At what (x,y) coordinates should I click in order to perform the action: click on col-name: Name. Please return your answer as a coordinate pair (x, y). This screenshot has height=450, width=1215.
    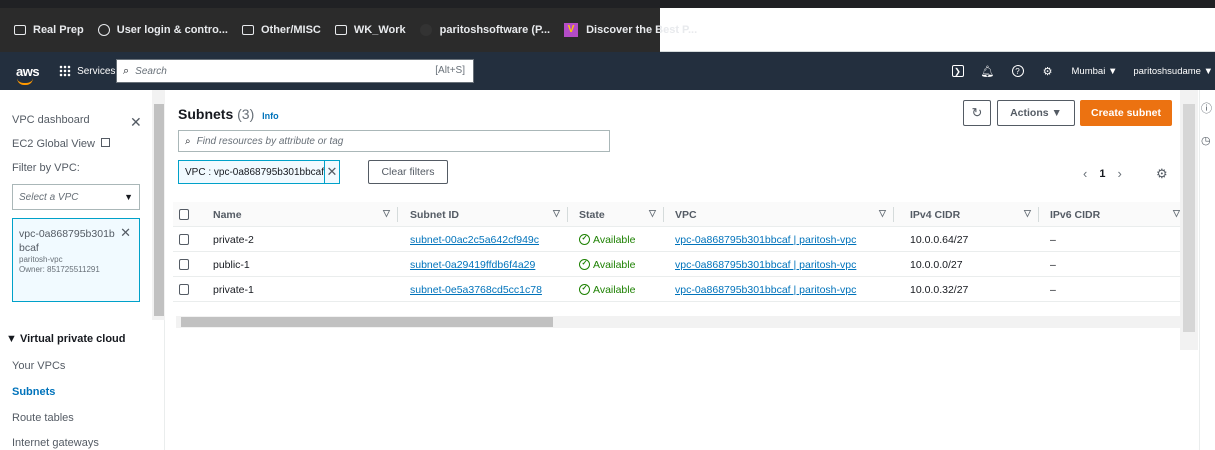
    Looking at the image, I should click on (227, 214).